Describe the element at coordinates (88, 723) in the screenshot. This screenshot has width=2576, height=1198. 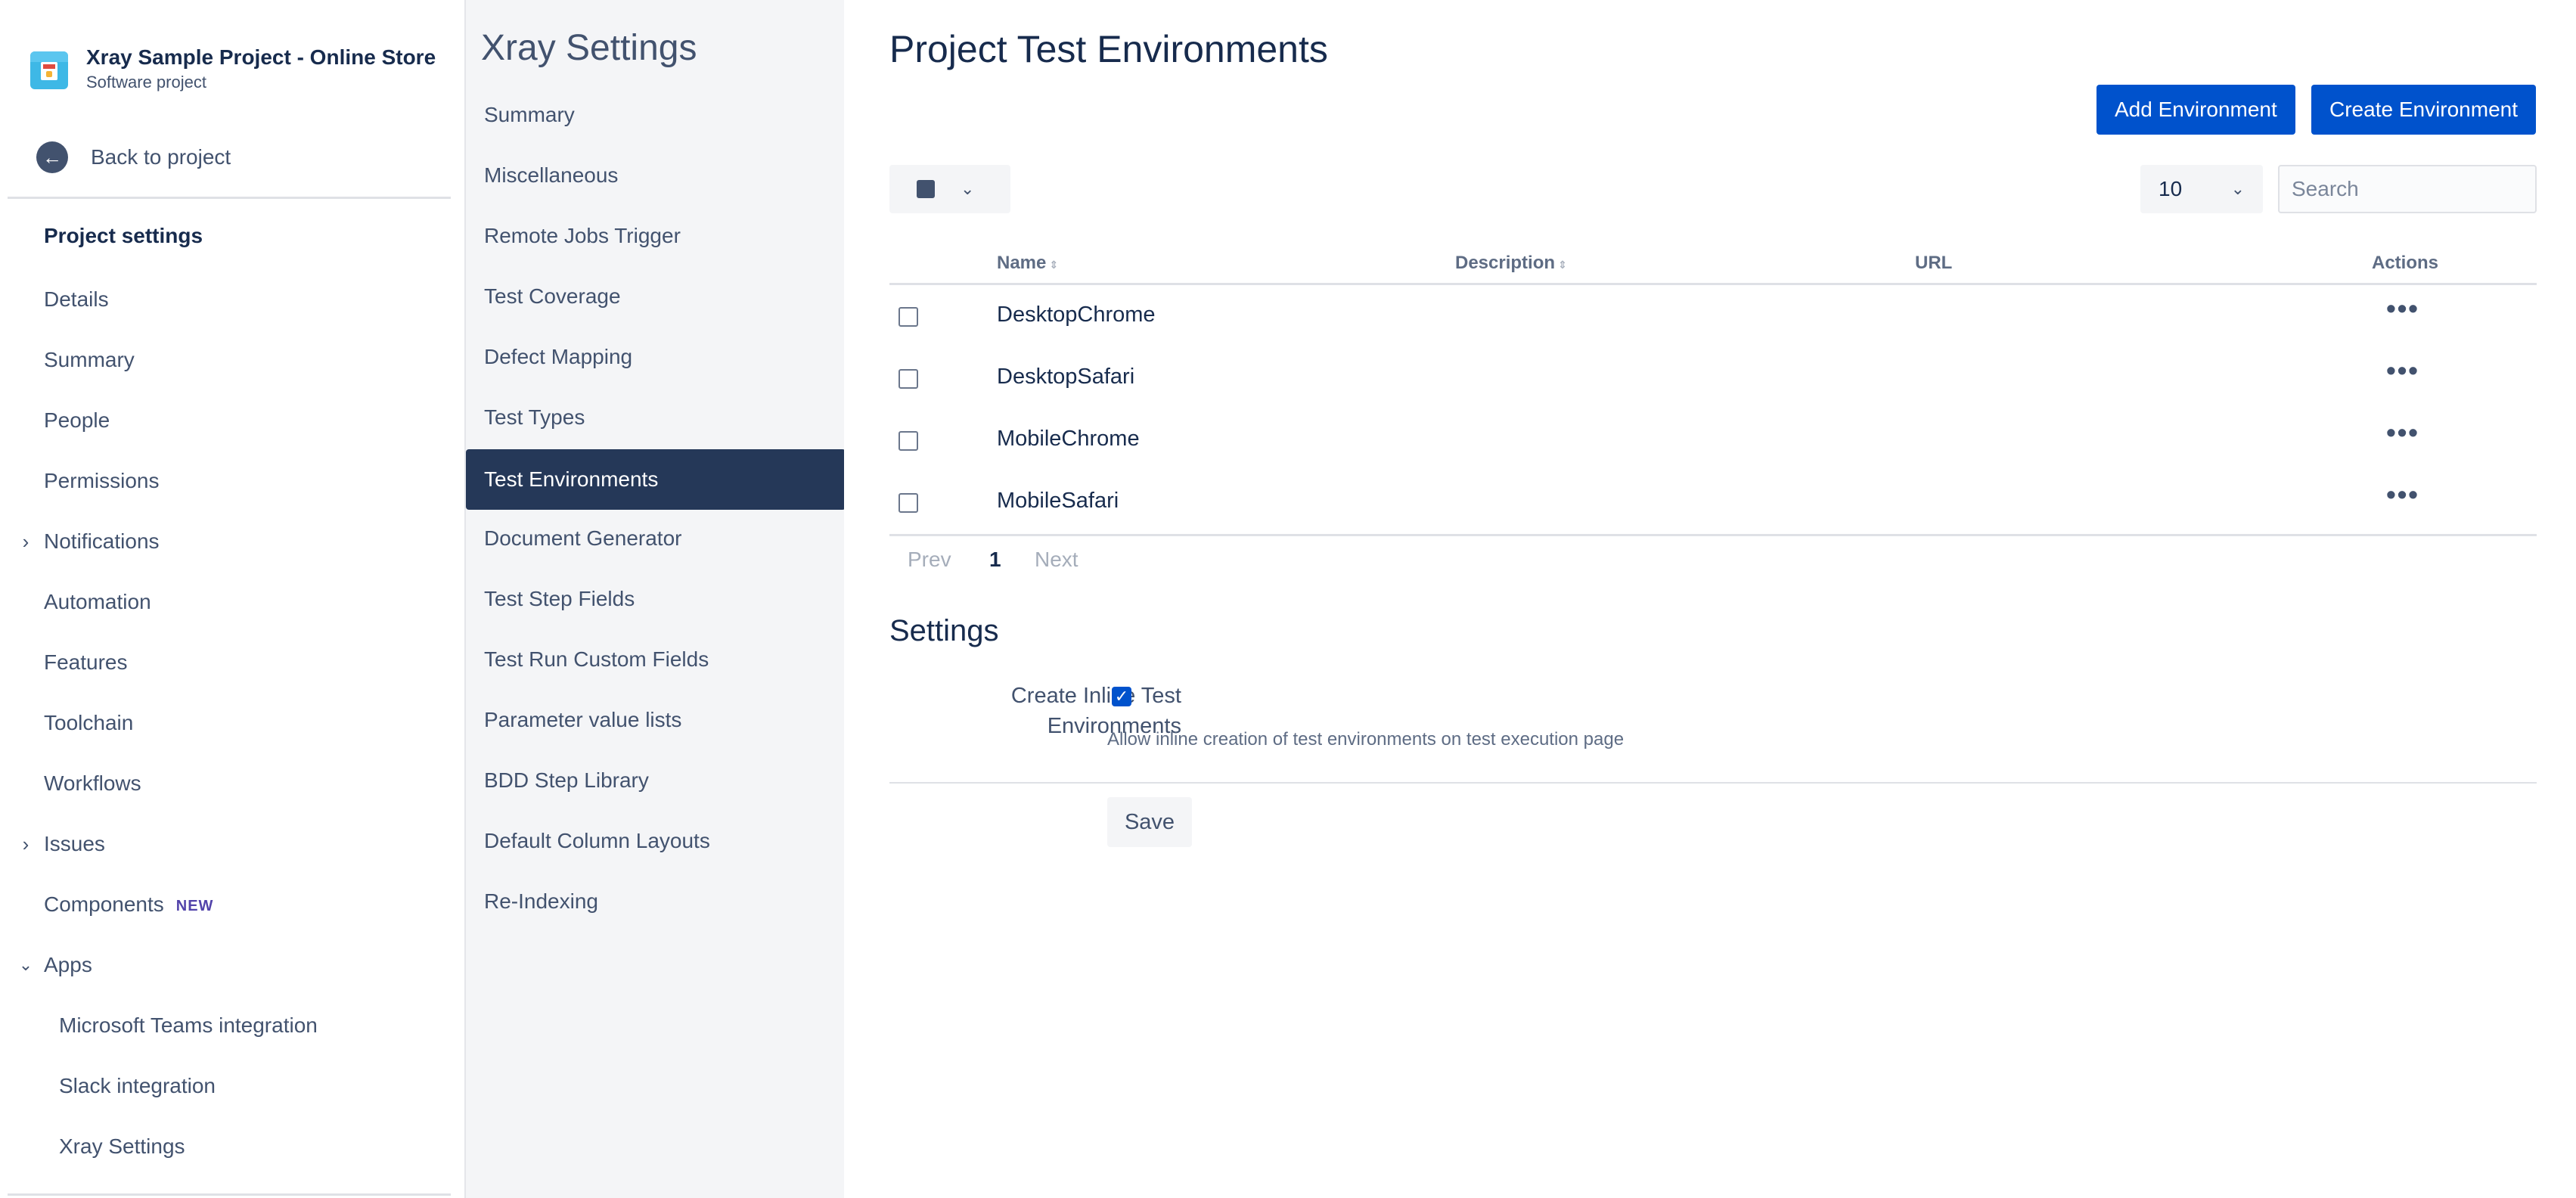
I see `sidebar-item-toolchain: Toolchain` at that location.